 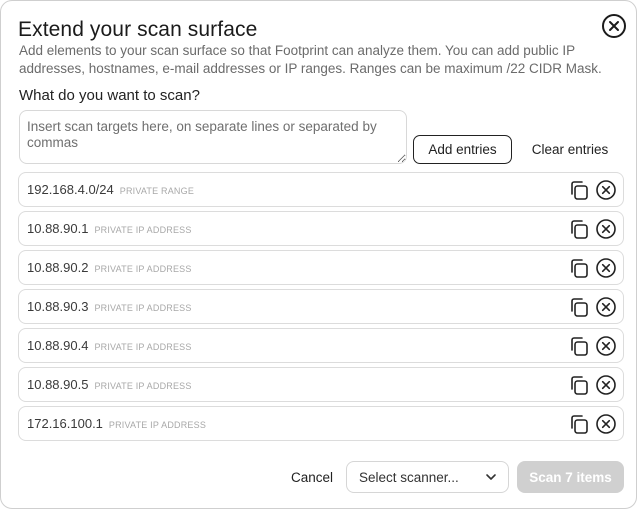 What do you see at coordinates (321, 267) in the screenshot?
I see `scan-entry-row: 10.88.90.2 PRIVATE IP ADDRESS` at bounding box center [321, 267].